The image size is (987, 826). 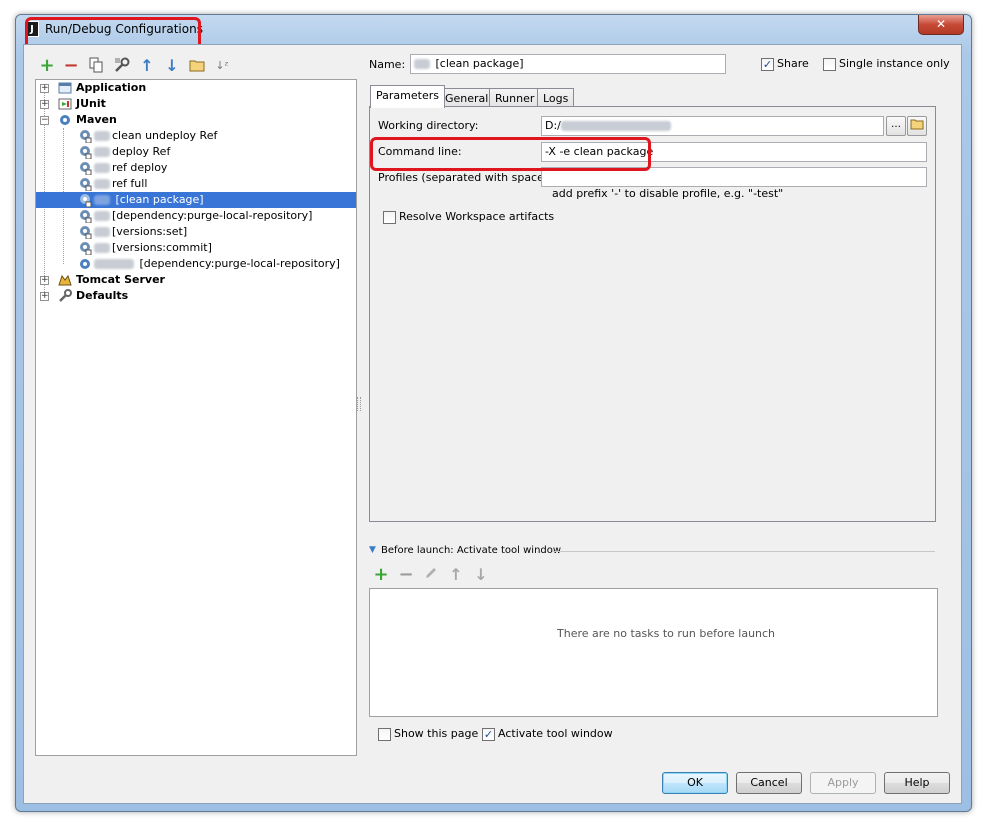 What do you see at coordinates (172, 66) in the screenshot?
I see `move-down-icon: ↓` at bounding box center [172, 66].